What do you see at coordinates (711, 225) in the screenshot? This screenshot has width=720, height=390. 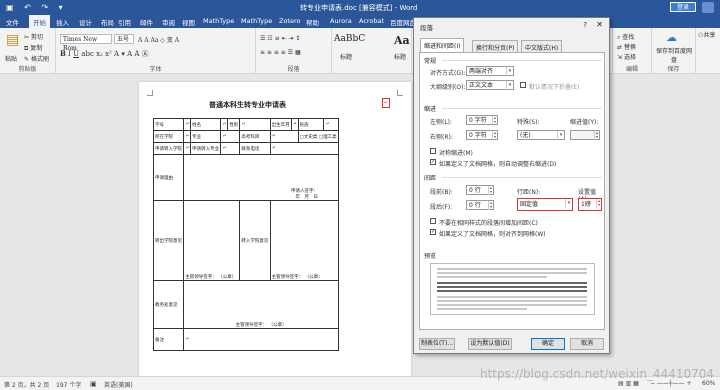 I see `vertical-scrollbar` at bounding box center [711, 225].